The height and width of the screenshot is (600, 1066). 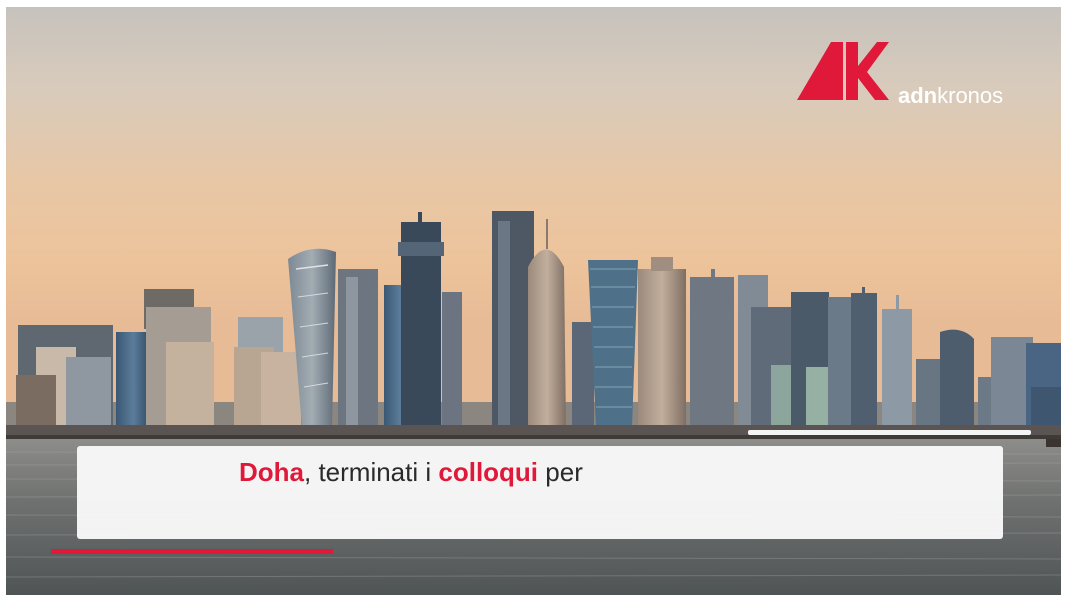 What do you see at coordinates (912, 75) in the screenshot?
I see `adnkronos-logo: adnkronos` at bounding box center [912, 75].